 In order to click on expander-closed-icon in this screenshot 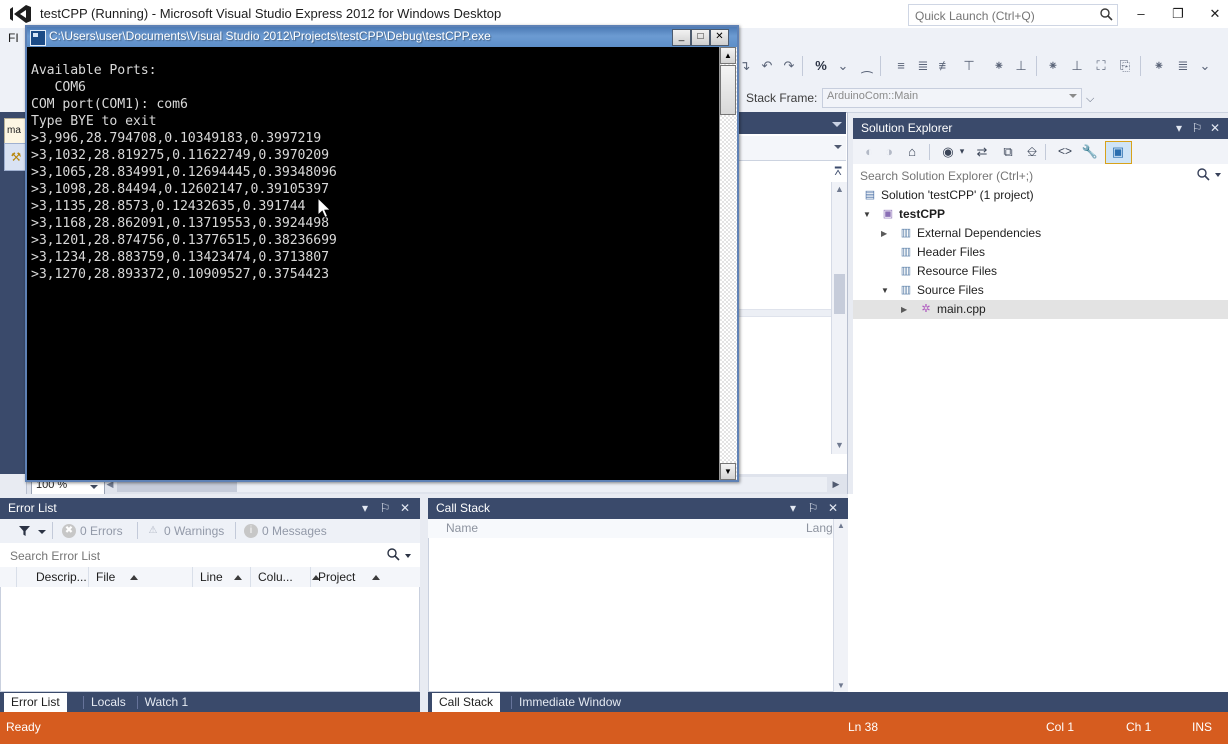, I will do `click(885, 233)`.